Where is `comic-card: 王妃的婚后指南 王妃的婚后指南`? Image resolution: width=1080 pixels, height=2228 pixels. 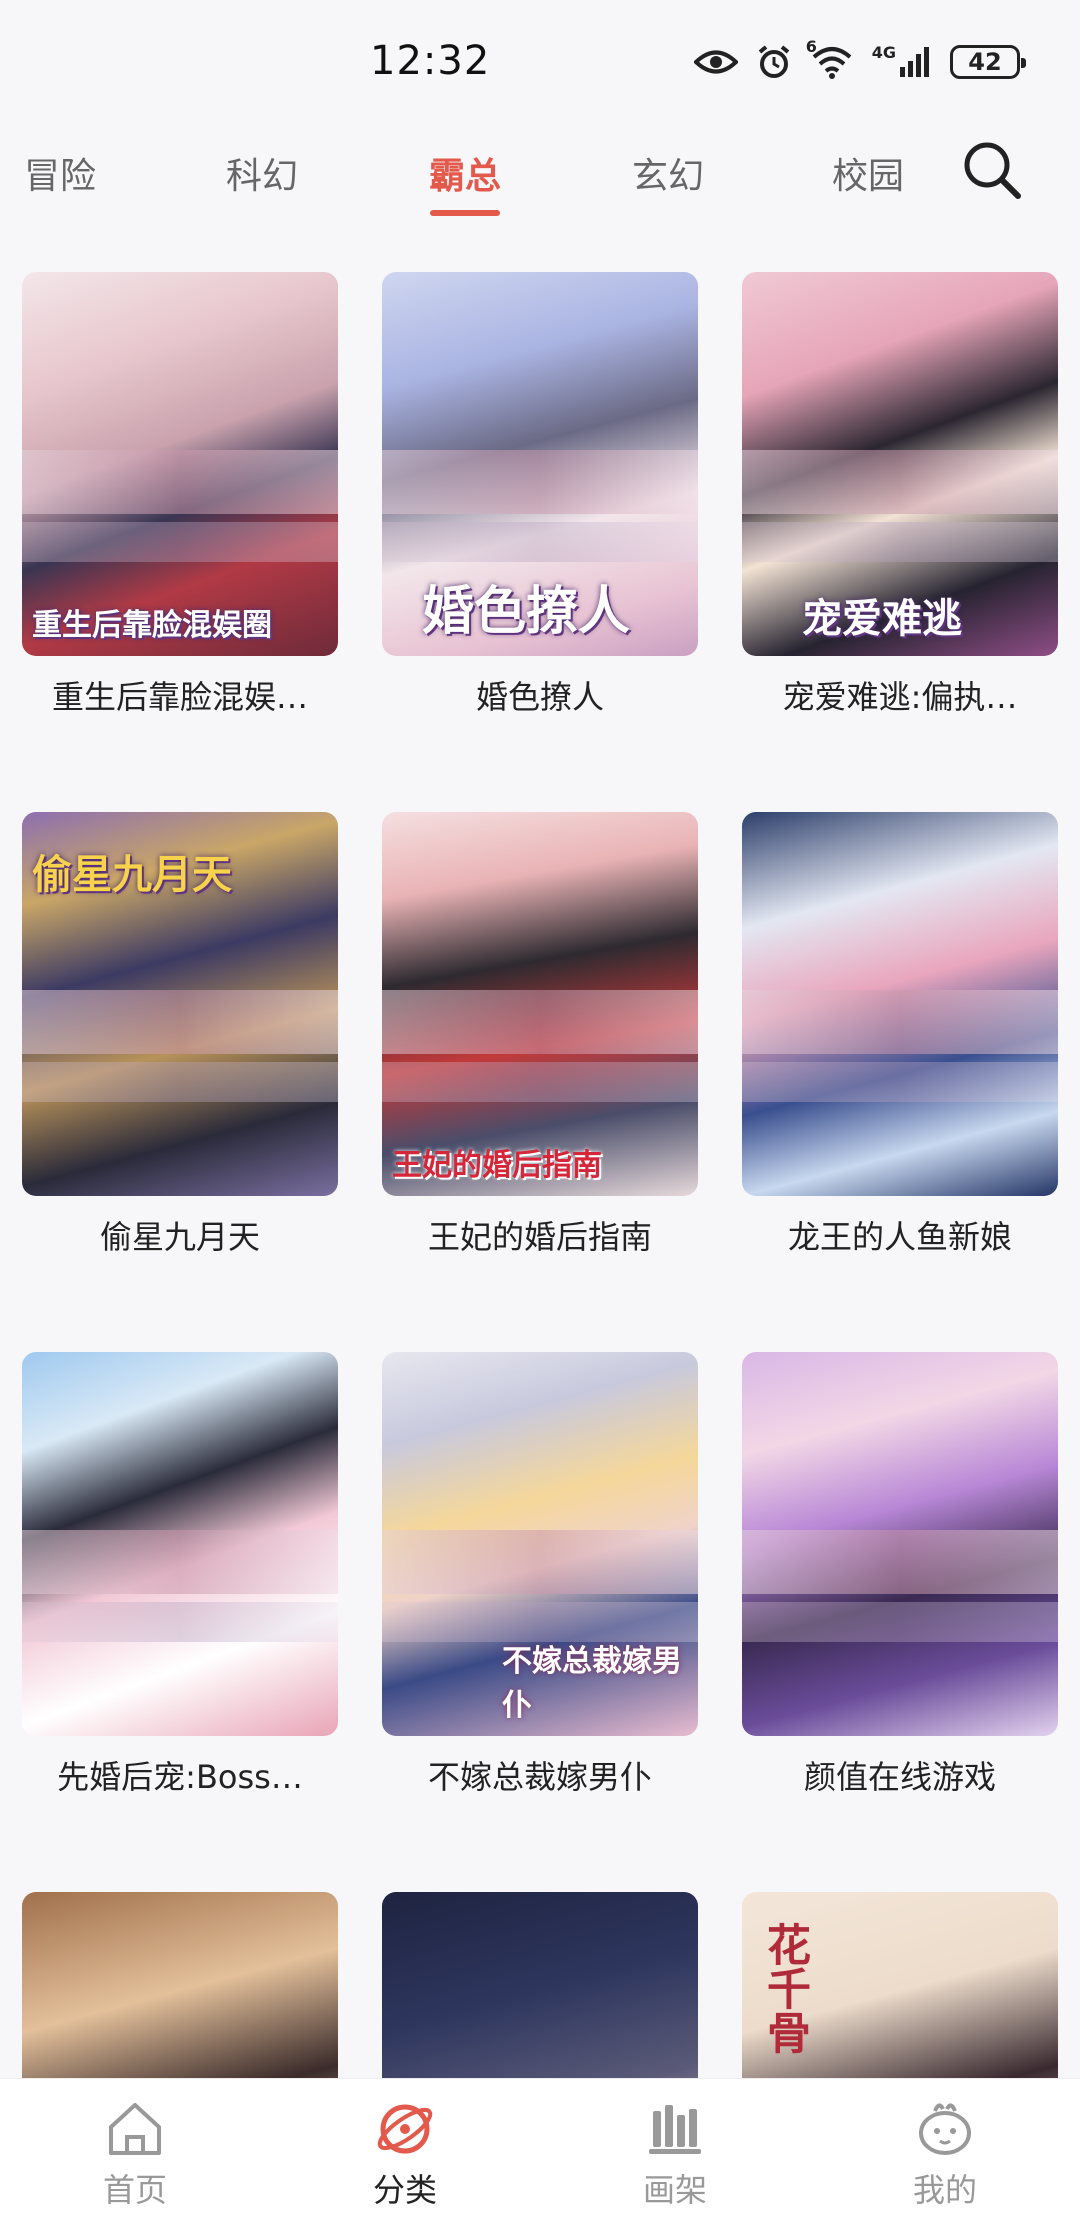 comic-card: 王妃的婚后指南 王妃的婚后指南 is located at coordinates (540, 1035).